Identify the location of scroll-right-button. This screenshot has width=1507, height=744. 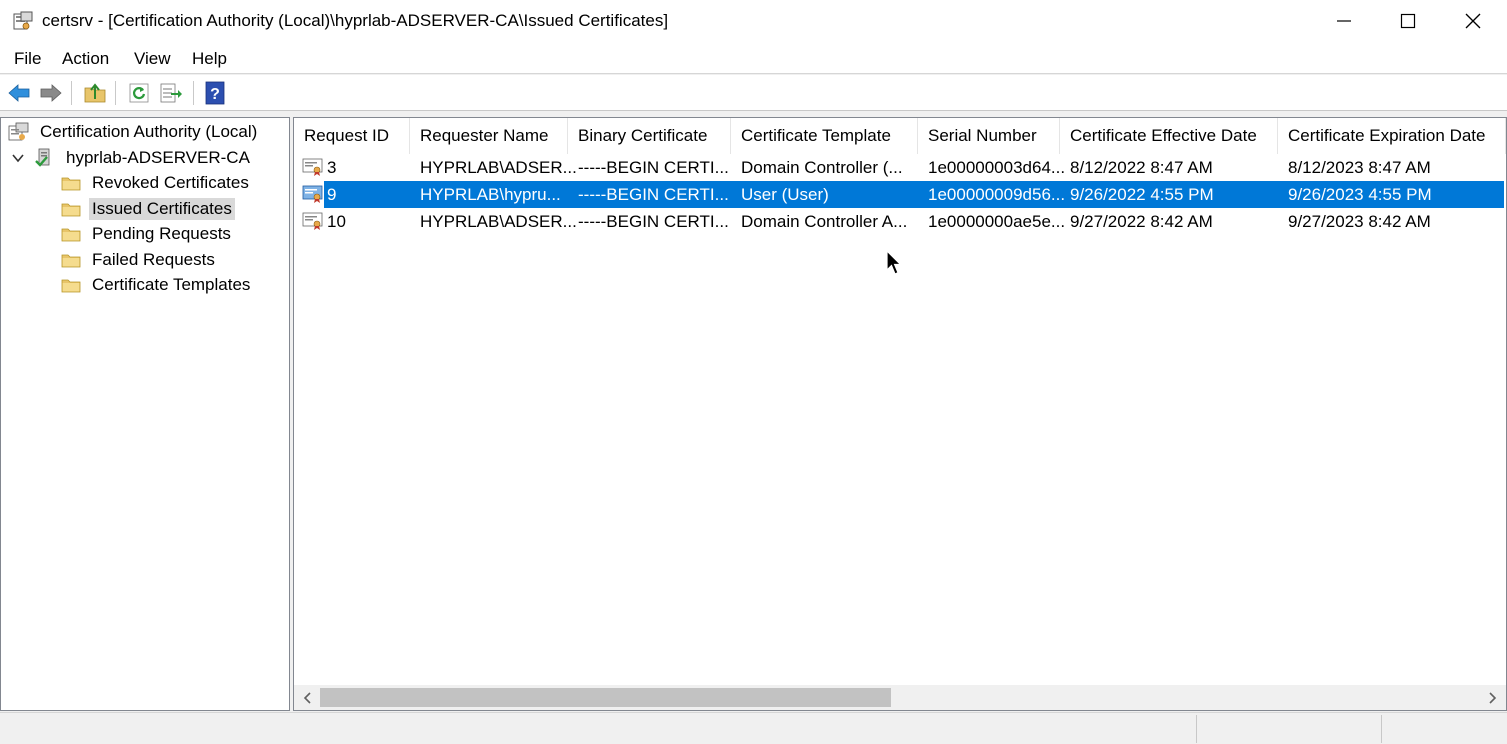
(1492, 697).